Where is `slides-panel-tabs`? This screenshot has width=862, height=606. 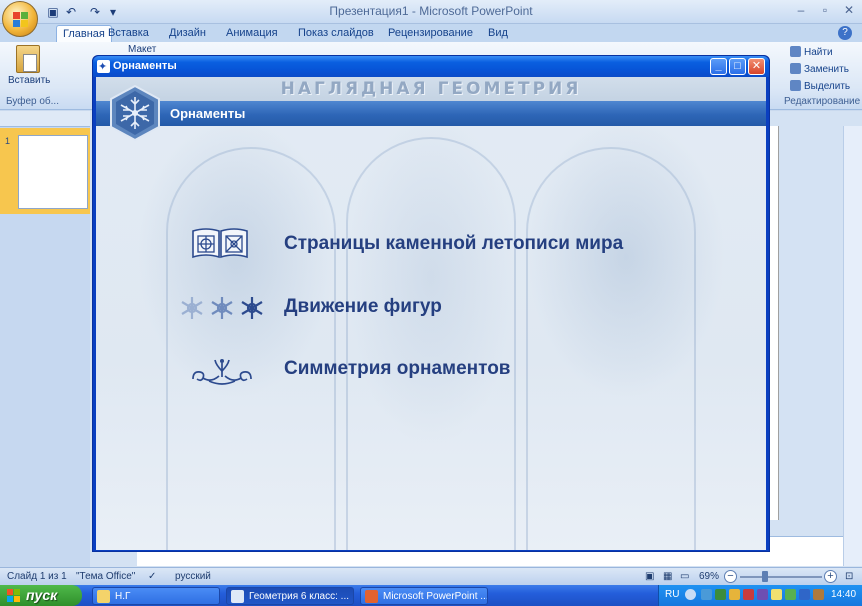 slides-panel-tabs is located at coordinates (45, 119).